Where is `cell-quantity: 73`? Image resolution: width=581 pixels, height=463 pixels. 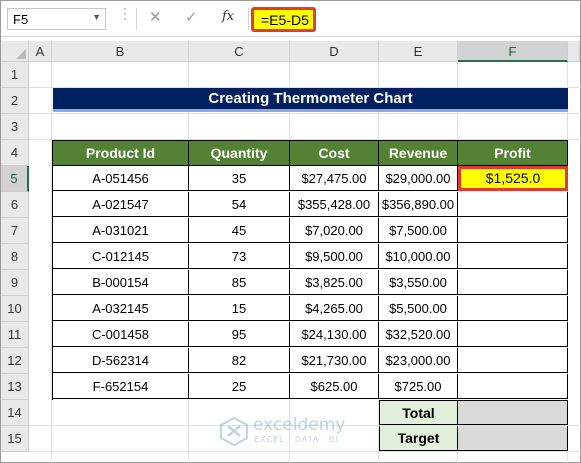 cell-quantity: 73 is located at coordinates (239, 256).